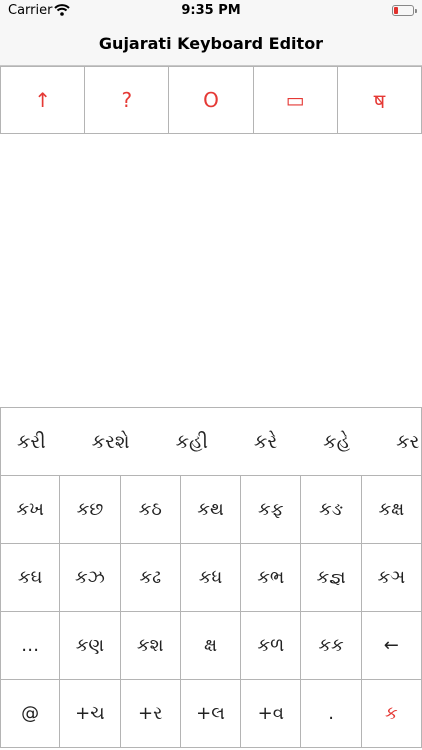 The image size is (422, 750). Describe the element at coordinates (331, 714) in the screenshot. I see `period-key: .` at that location.